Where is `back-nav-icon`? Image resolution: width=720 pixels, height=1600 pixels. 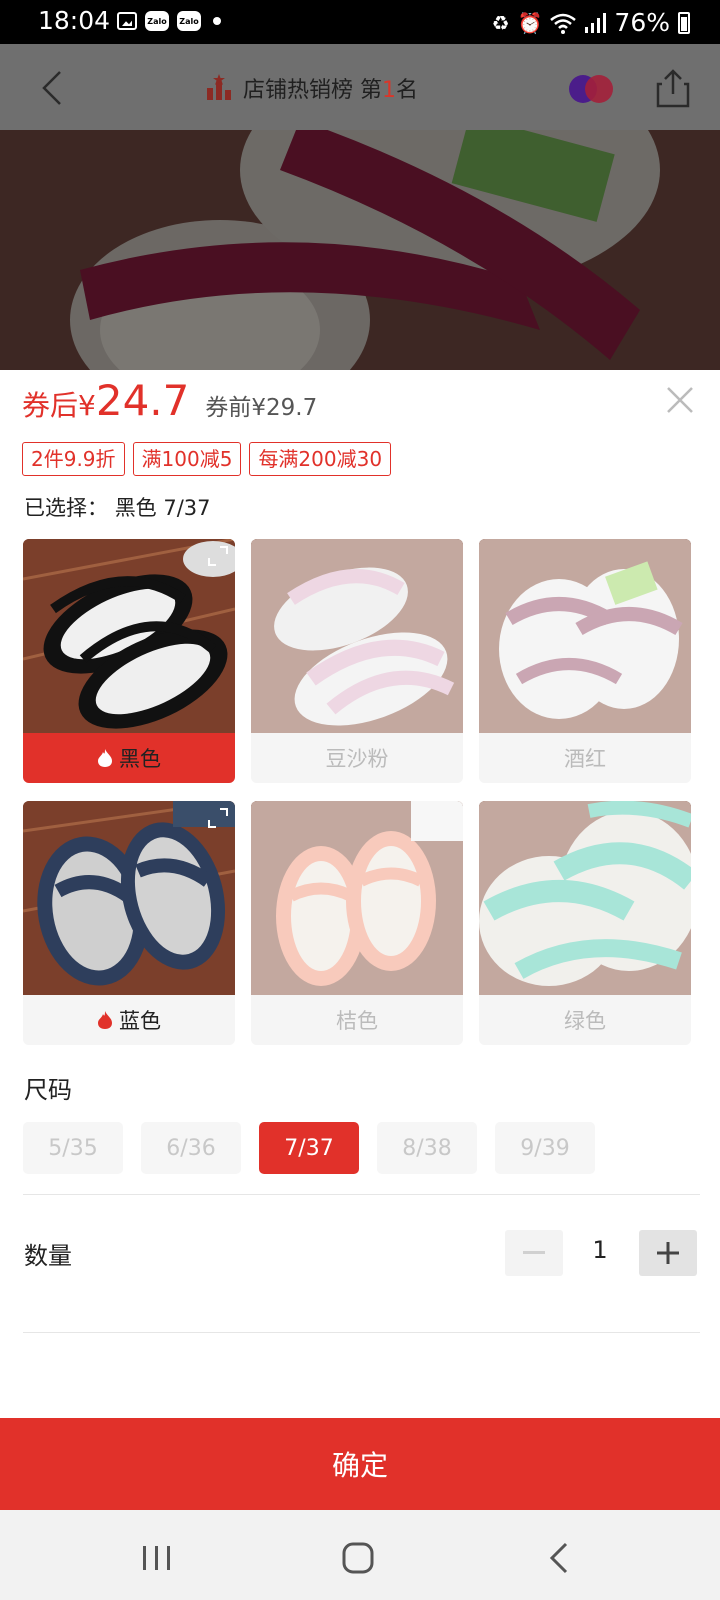
back-nav-icon is located at coordinates (560, 1558).